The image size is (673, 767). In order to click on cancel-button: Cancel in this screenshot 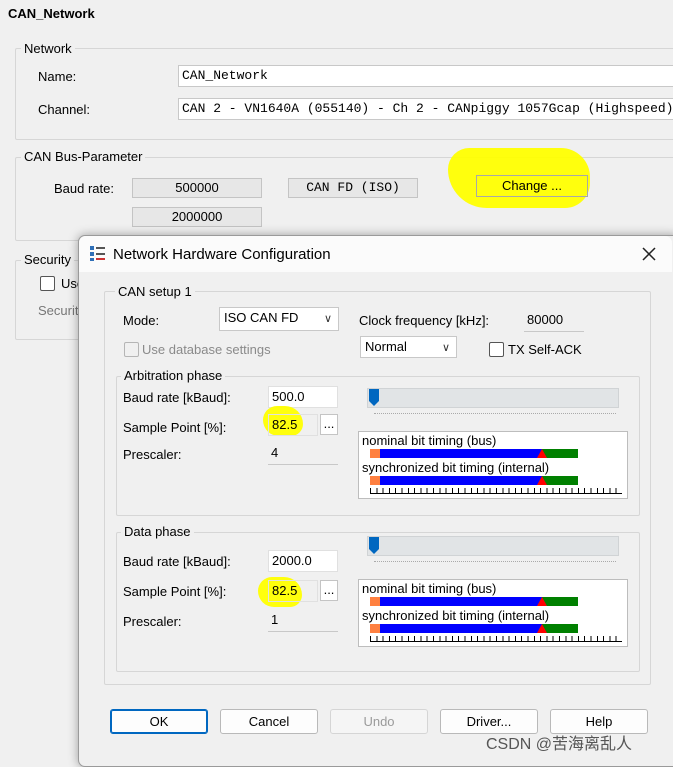, I will do `click(269, 721)`.